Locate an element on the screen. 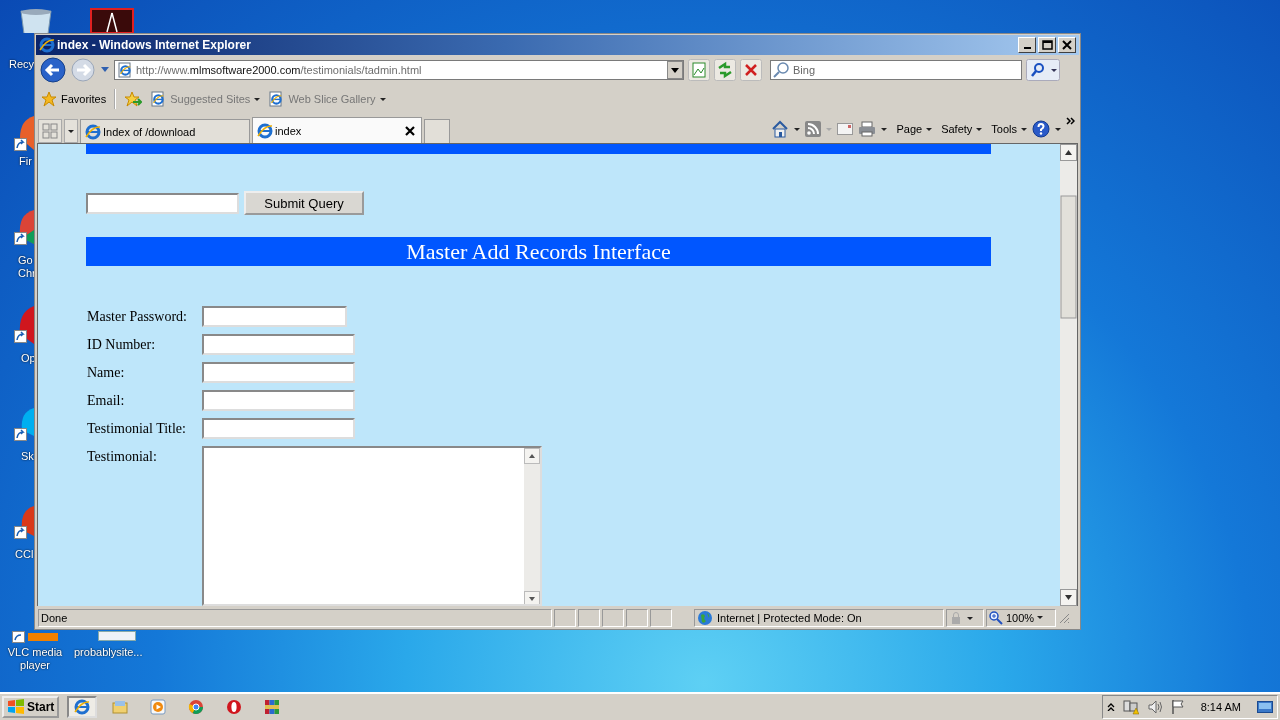 This screenshot has width=1280, height=720. field-label: Email: is located at coordinates (106, 401).